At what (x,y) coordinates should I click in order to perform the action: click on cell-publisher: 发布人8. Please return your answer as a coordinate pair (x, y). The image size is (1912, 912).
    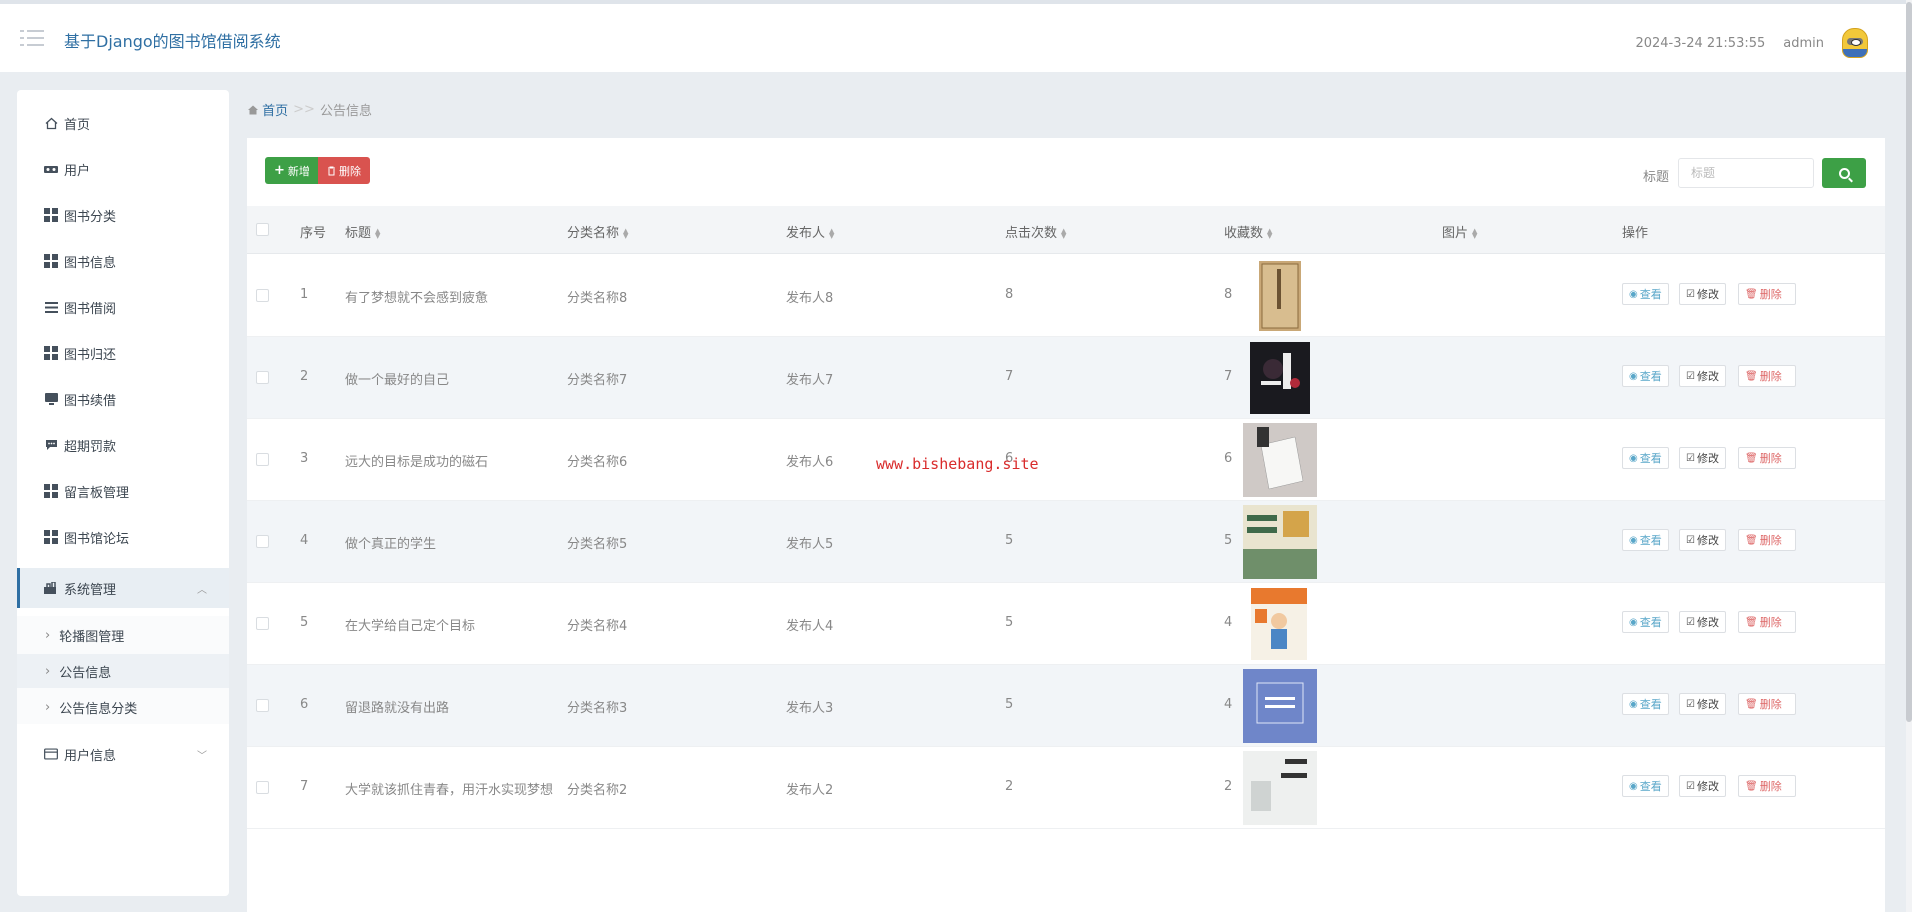
    Looking at the image, I should click on (810, 298).